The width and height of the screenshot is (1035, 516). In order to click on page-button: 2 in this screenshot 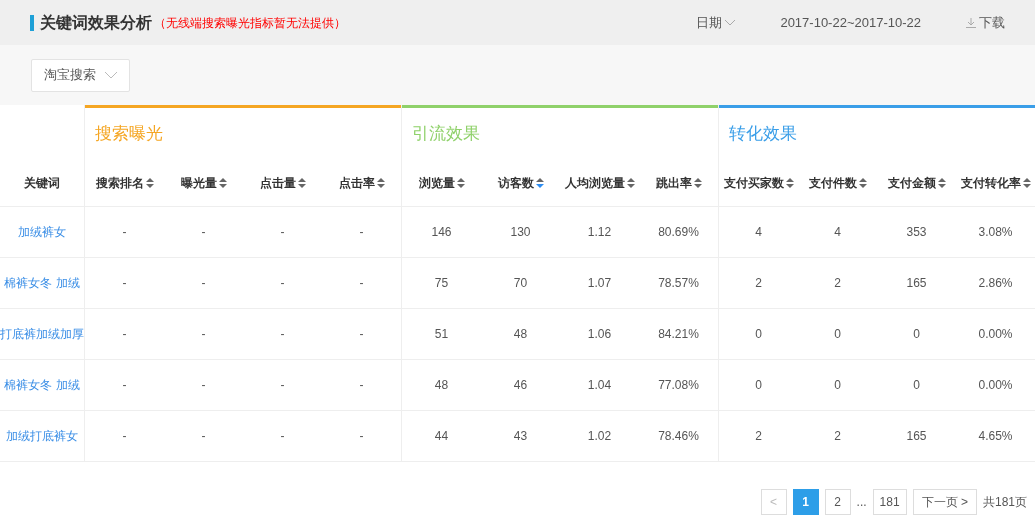, I will do `click(837, 502)`.